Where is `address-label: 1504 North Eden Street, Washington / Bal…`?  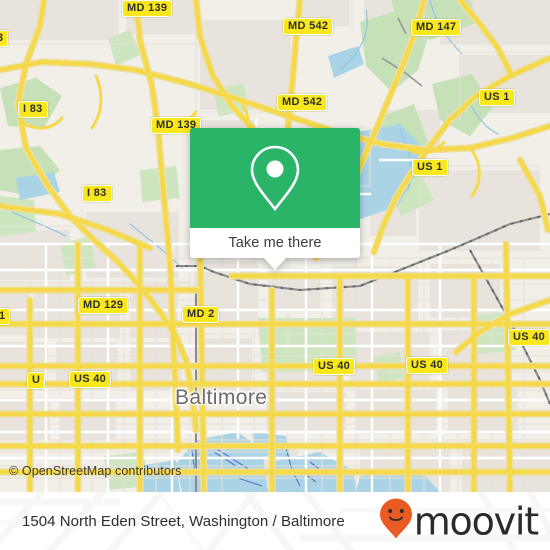
address-label: 1504 North Eden Street, Washington / Bal… is located at coordinates (183, 521).